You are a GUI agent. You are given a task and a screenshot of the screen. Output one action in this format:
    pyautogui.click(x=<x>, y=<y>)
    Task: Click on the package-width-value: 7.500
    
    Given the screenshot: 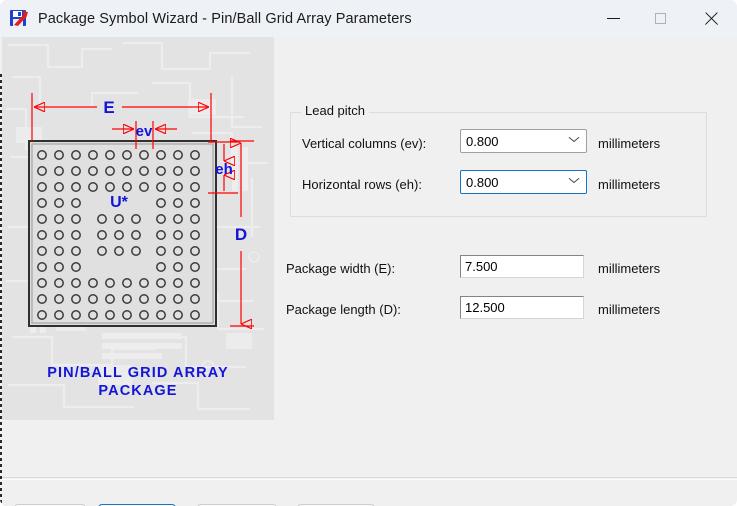 What is the action you would take?
    pyautogui.click(x=481, y=266)
    